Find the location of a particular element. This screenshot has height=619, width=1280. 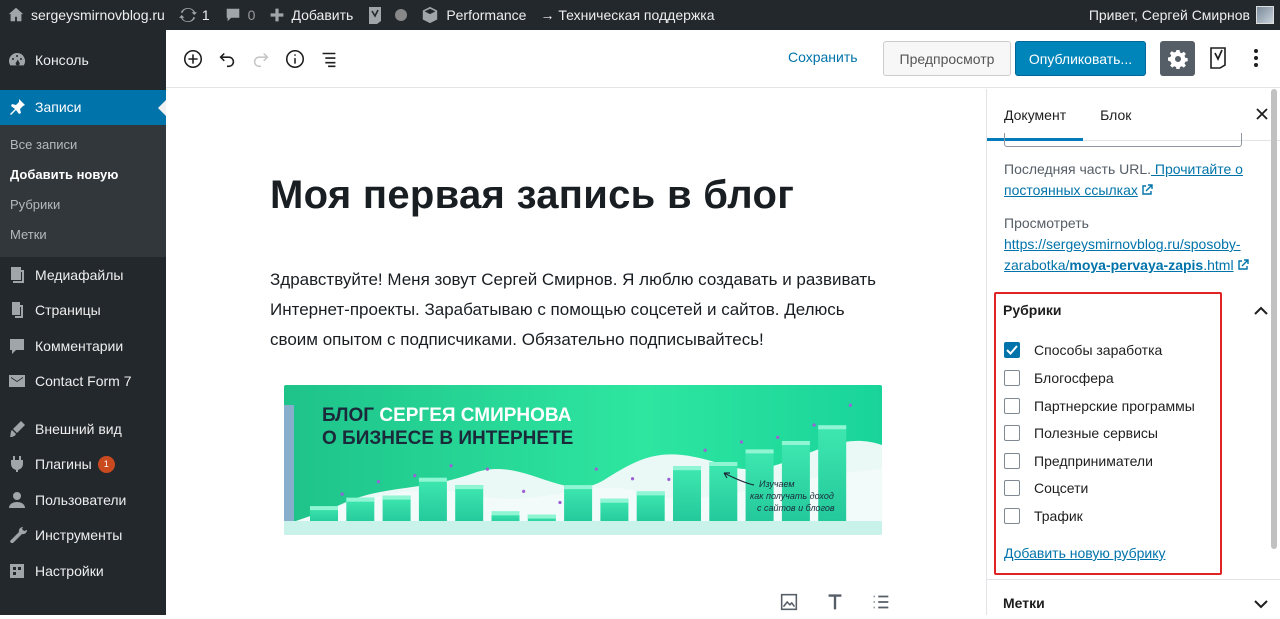

menu-item-pages: Страницы is located at coordinates (83, 311).